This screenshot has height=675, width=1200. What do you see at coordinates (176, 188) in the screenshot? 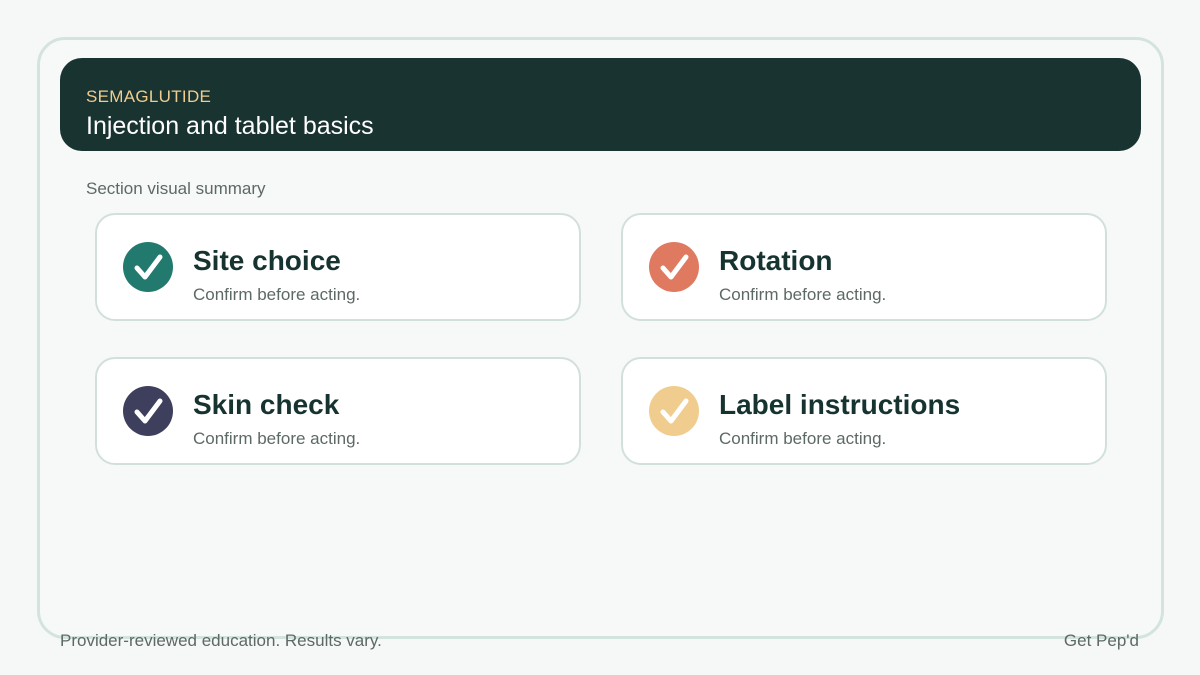
I see `section-label: Section visual summary` at bounding box center [176, 188].